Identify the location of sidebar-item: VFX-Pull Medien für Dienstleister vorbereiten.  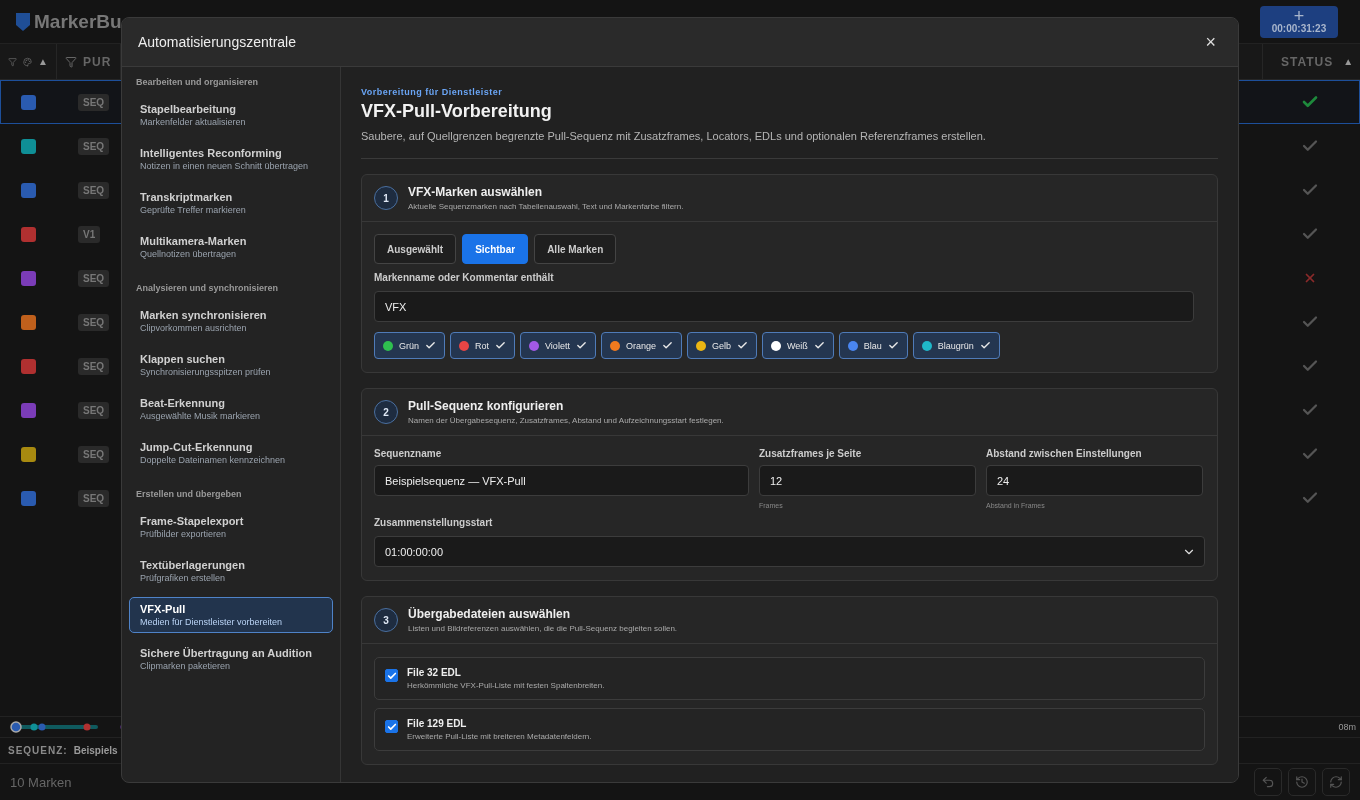
(231, 615).